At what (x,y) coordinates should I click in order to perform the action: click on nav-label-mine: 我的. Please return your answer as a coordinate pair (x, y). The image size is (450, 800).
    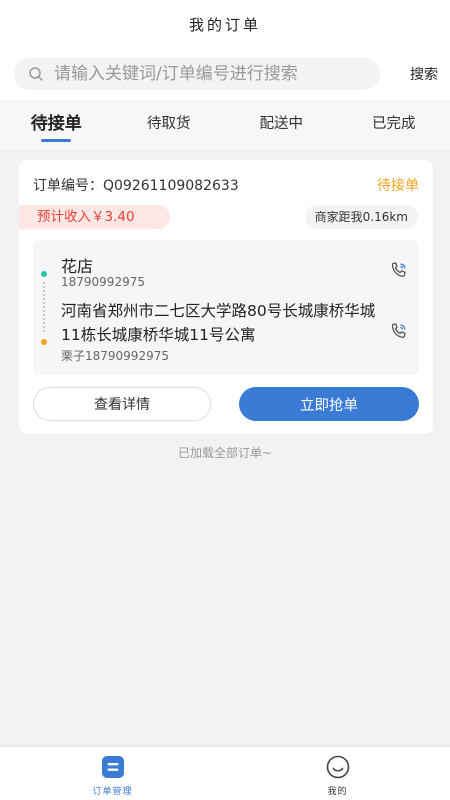
    Looking at the image, I should click on (337, 792).